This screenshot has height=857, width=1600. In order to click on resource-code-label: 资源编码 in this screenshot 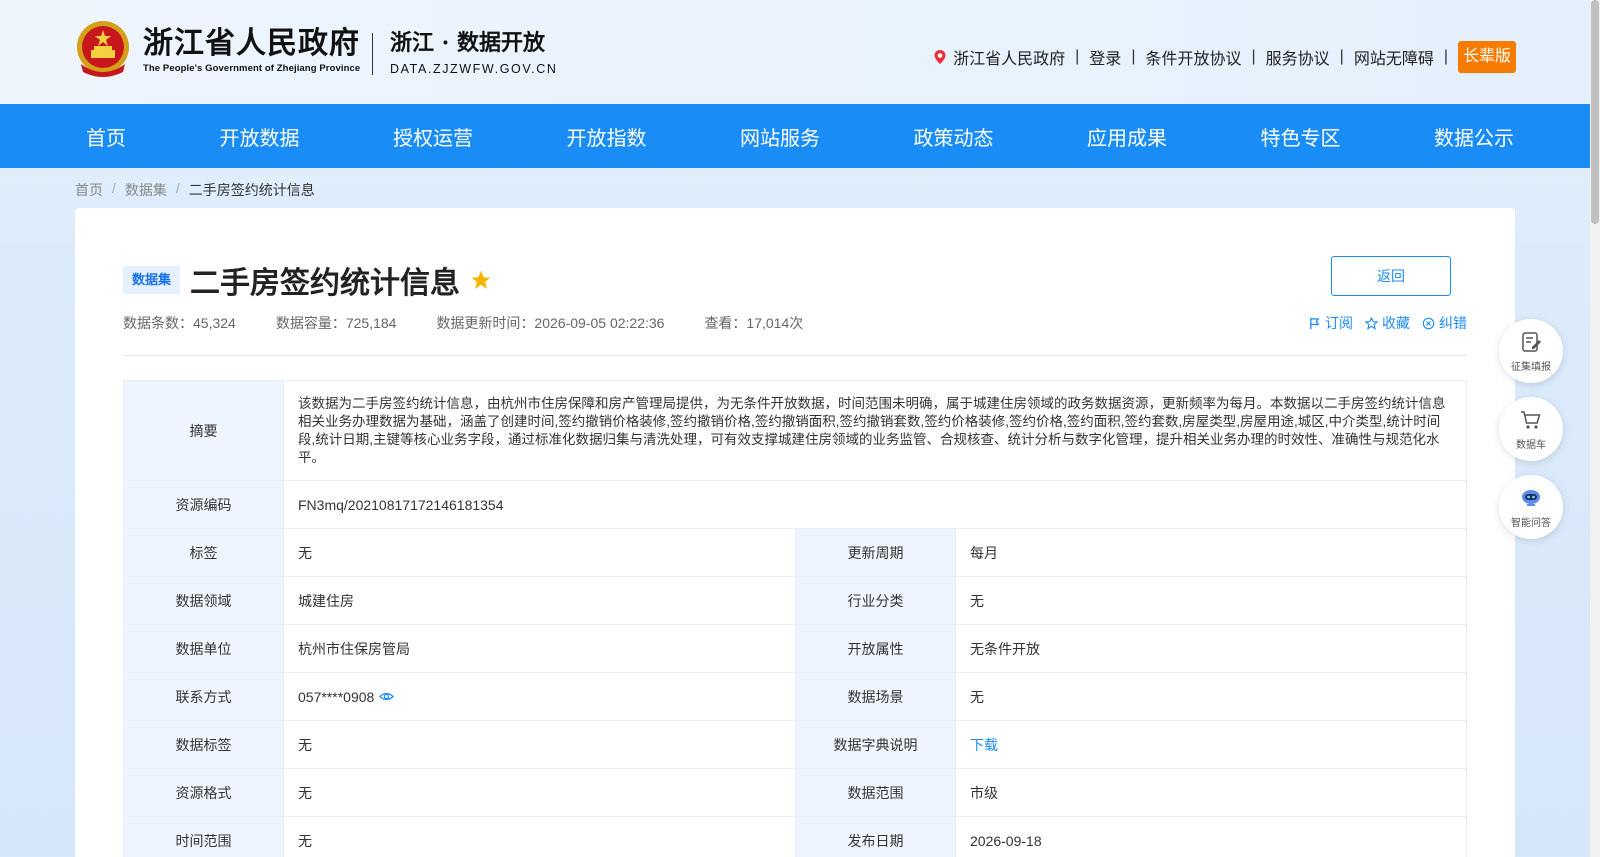, I will do `click(204, 504)`.